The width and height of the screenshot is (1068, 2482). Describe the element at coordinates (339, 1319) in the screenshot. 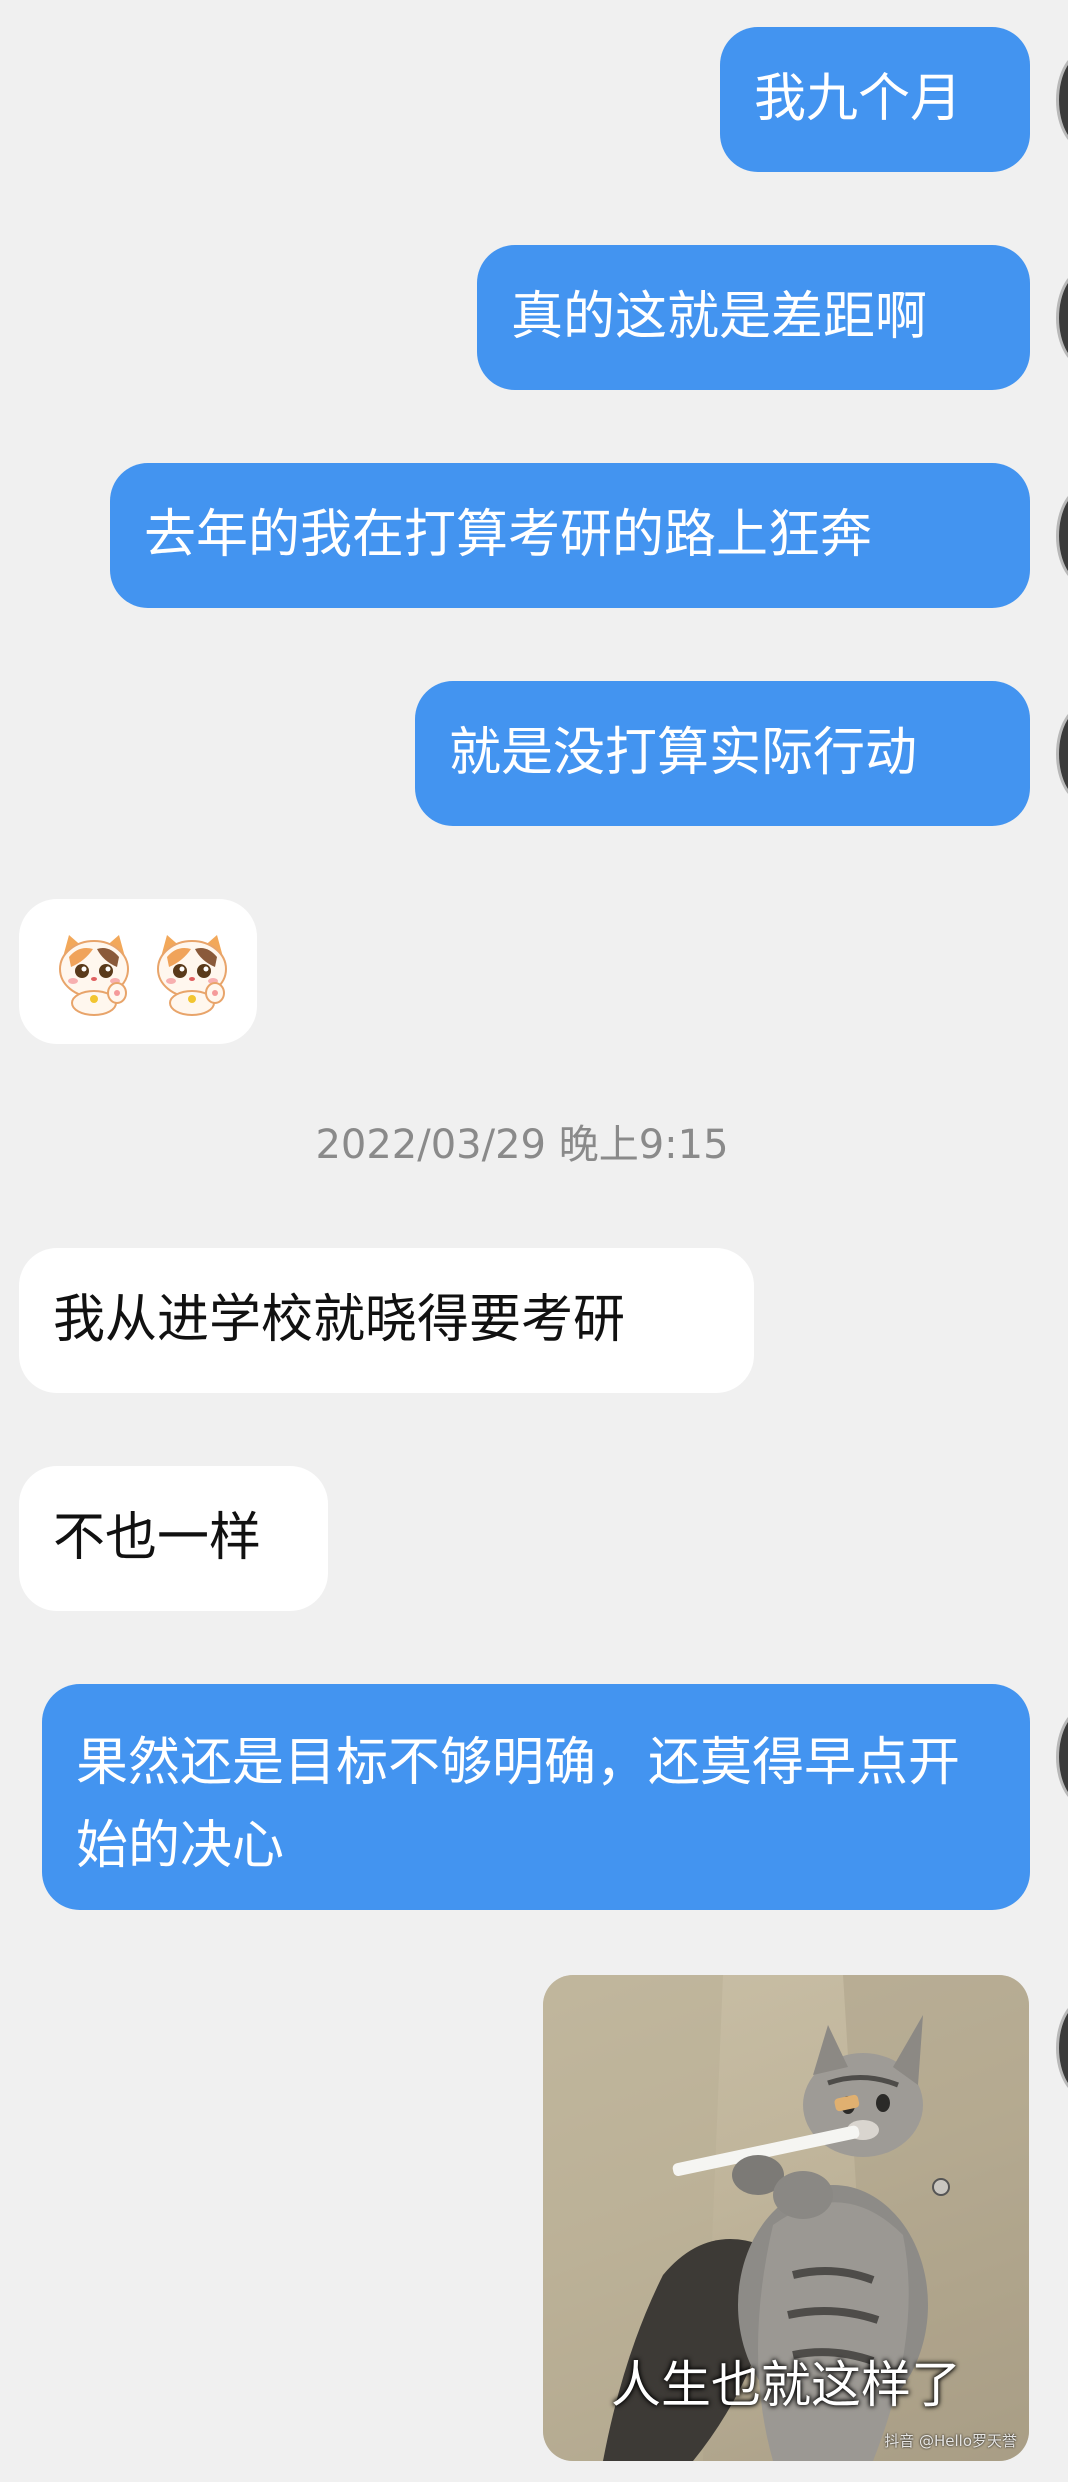

I see `message-text: 我从进学校就晓得要考研` at that location.